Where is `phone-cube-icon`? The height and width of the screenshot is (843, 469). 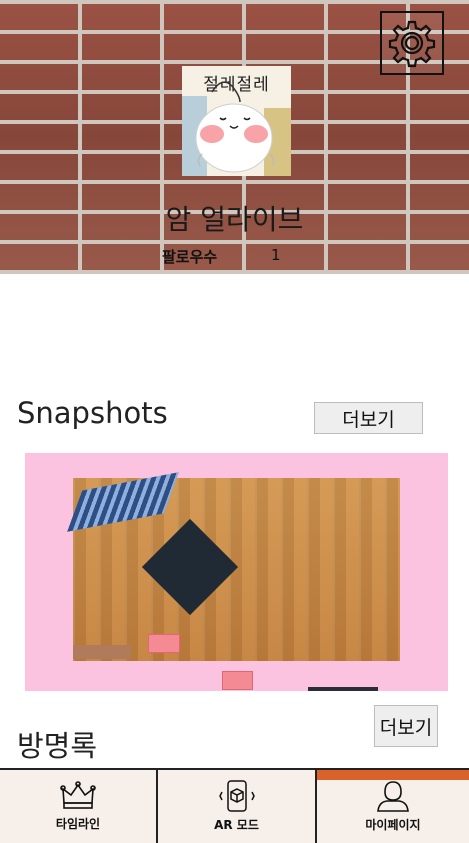 phone-cube-icon is located at coordinates (236, 796).